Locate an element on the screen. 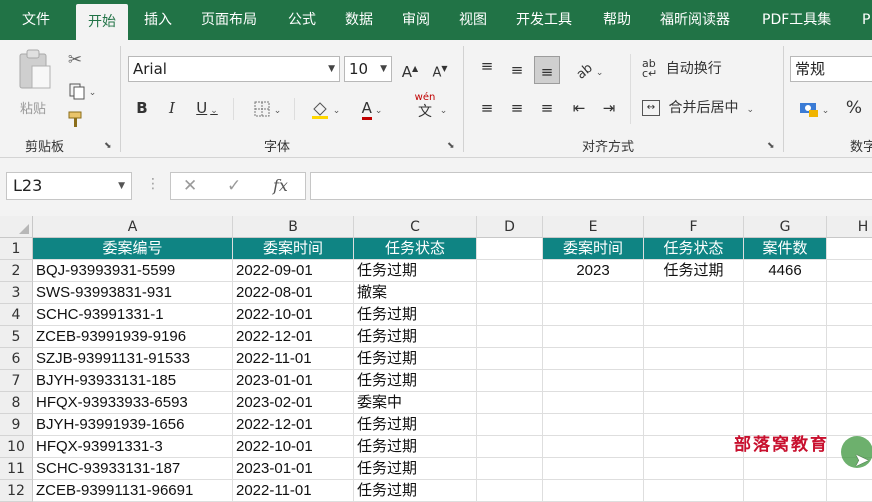  row-header-12: 12 is located at coordinates (16, 491).